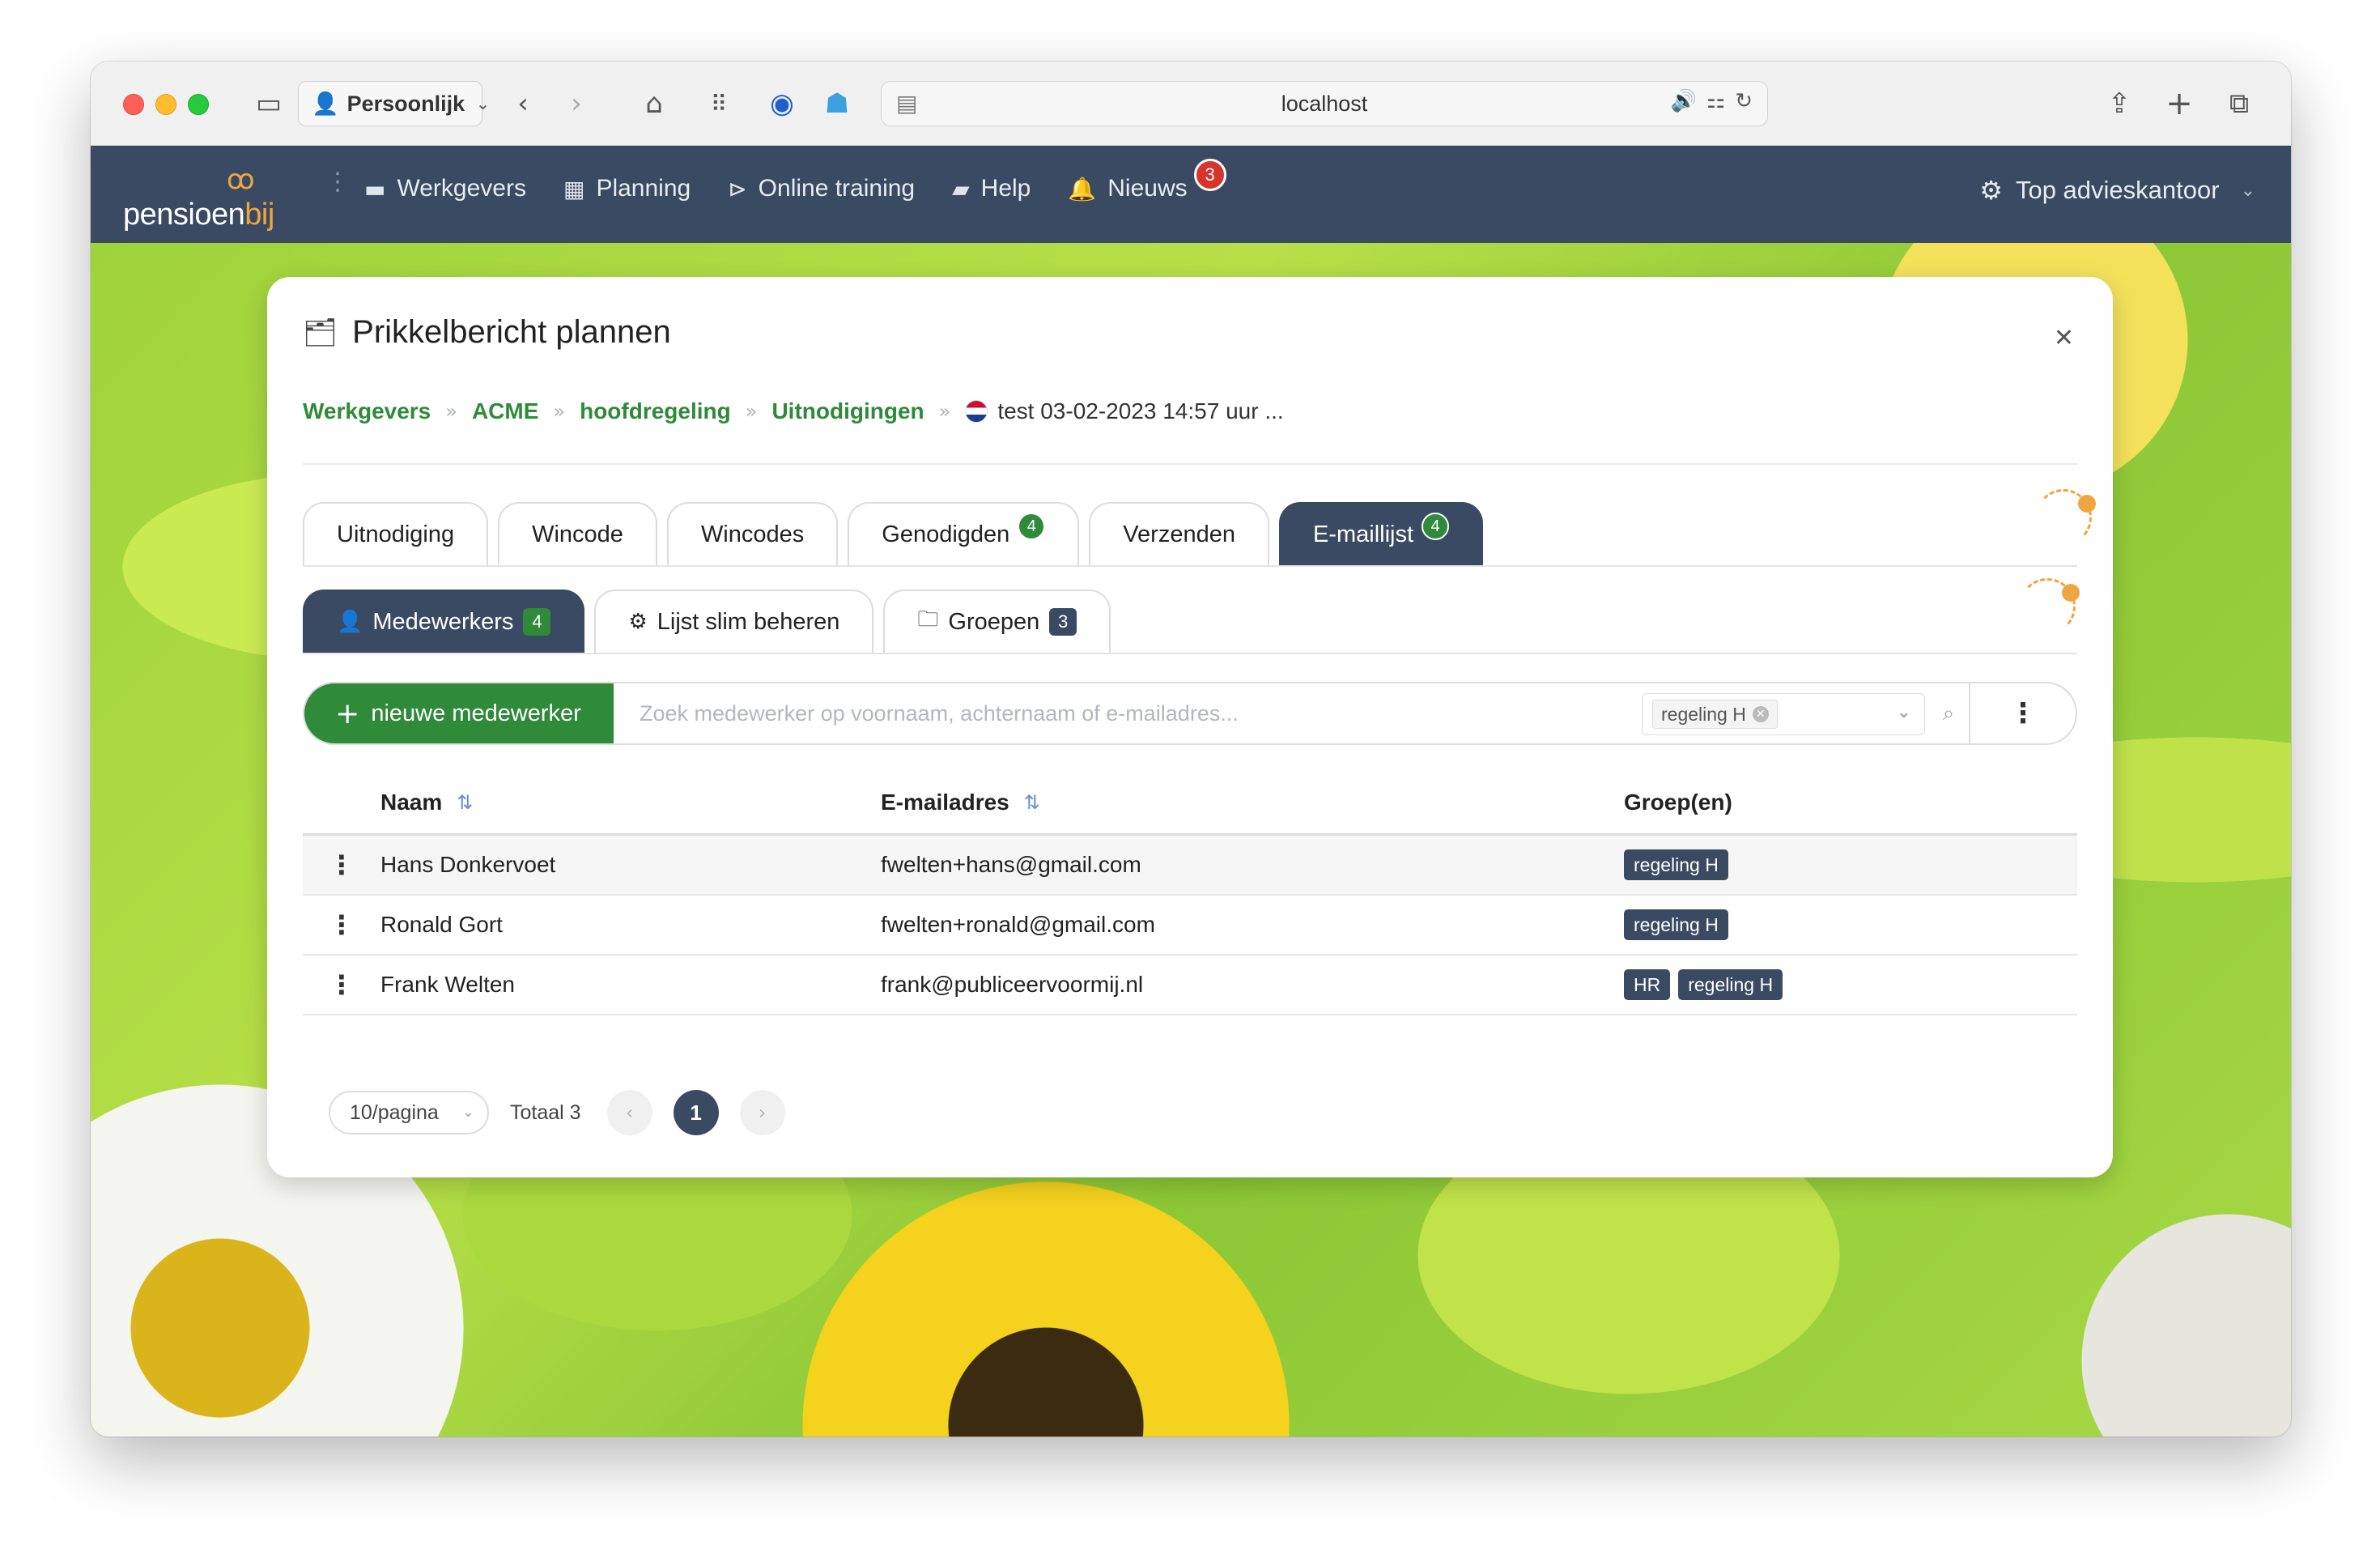  I want to click on breadcrumb-hoofdregeling: hoofdregeling, so click(655, 411).